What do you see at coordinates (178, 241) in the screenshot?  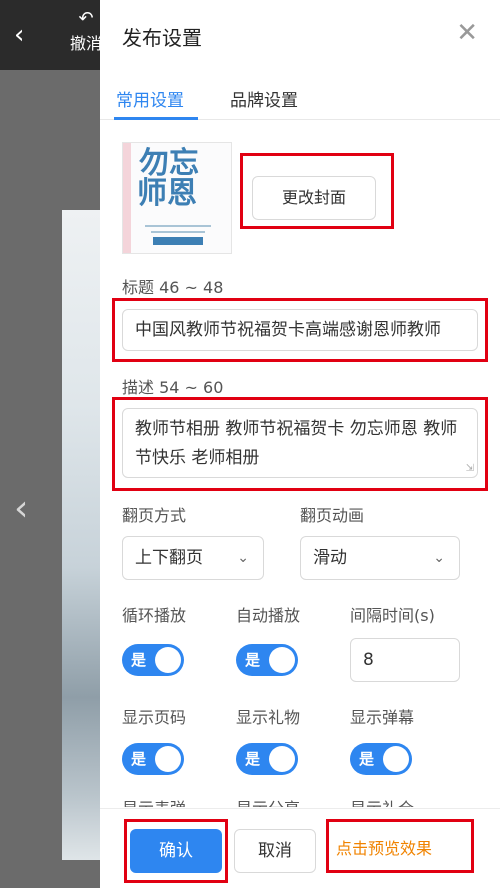 I see `cover-tag` at bounding box center [178, 241].